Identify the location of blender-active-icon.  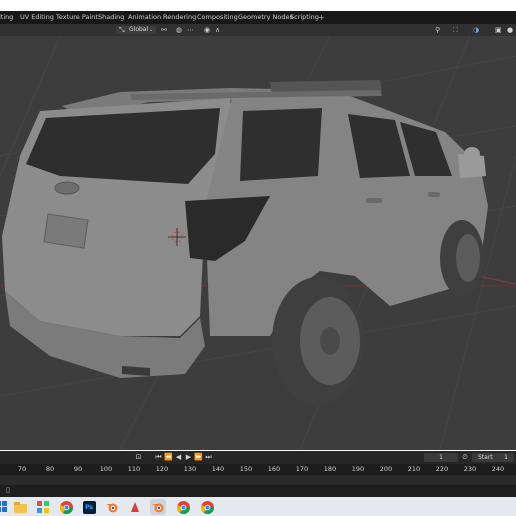
(158, 507).